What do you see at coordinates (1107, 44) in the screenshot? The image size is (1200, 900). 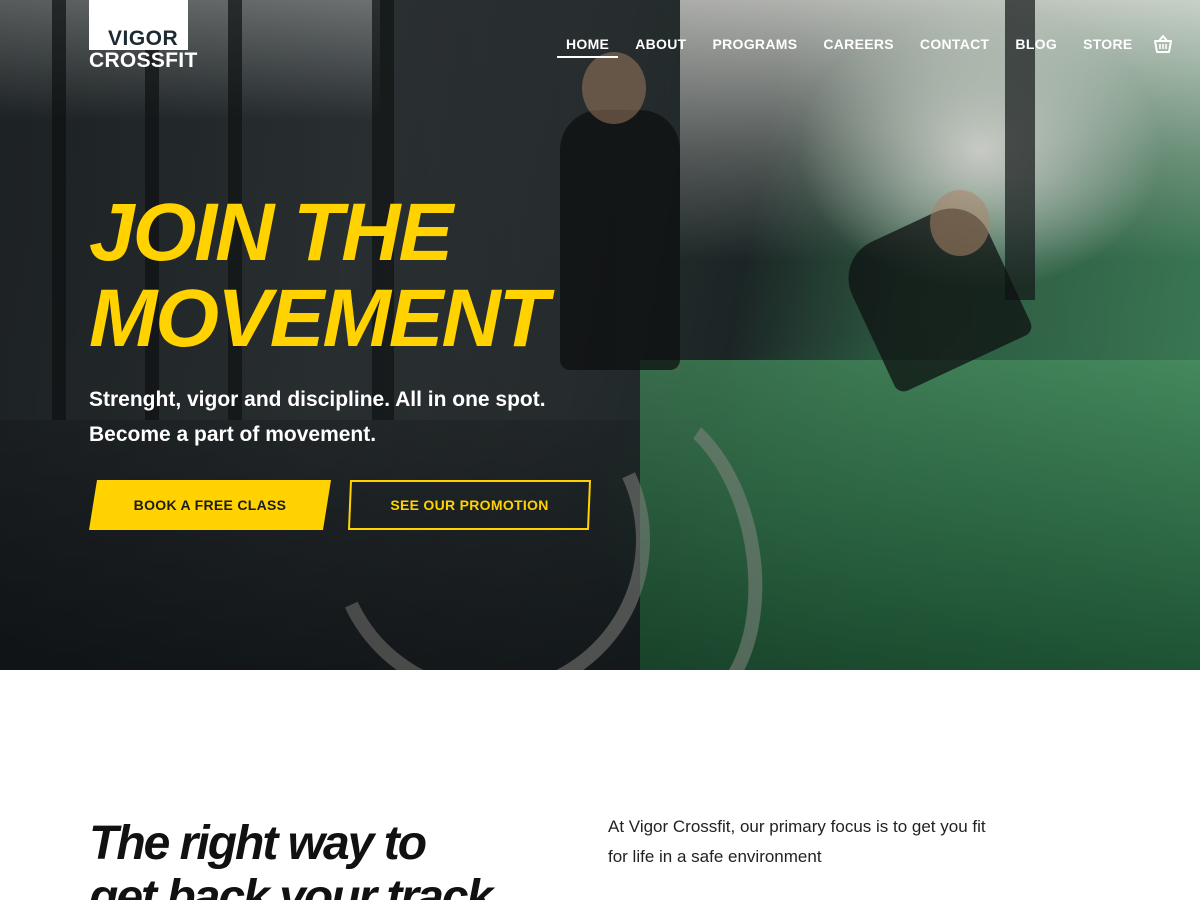 I see `nav-item-store: STORE` at bounding box center [1107, 44].